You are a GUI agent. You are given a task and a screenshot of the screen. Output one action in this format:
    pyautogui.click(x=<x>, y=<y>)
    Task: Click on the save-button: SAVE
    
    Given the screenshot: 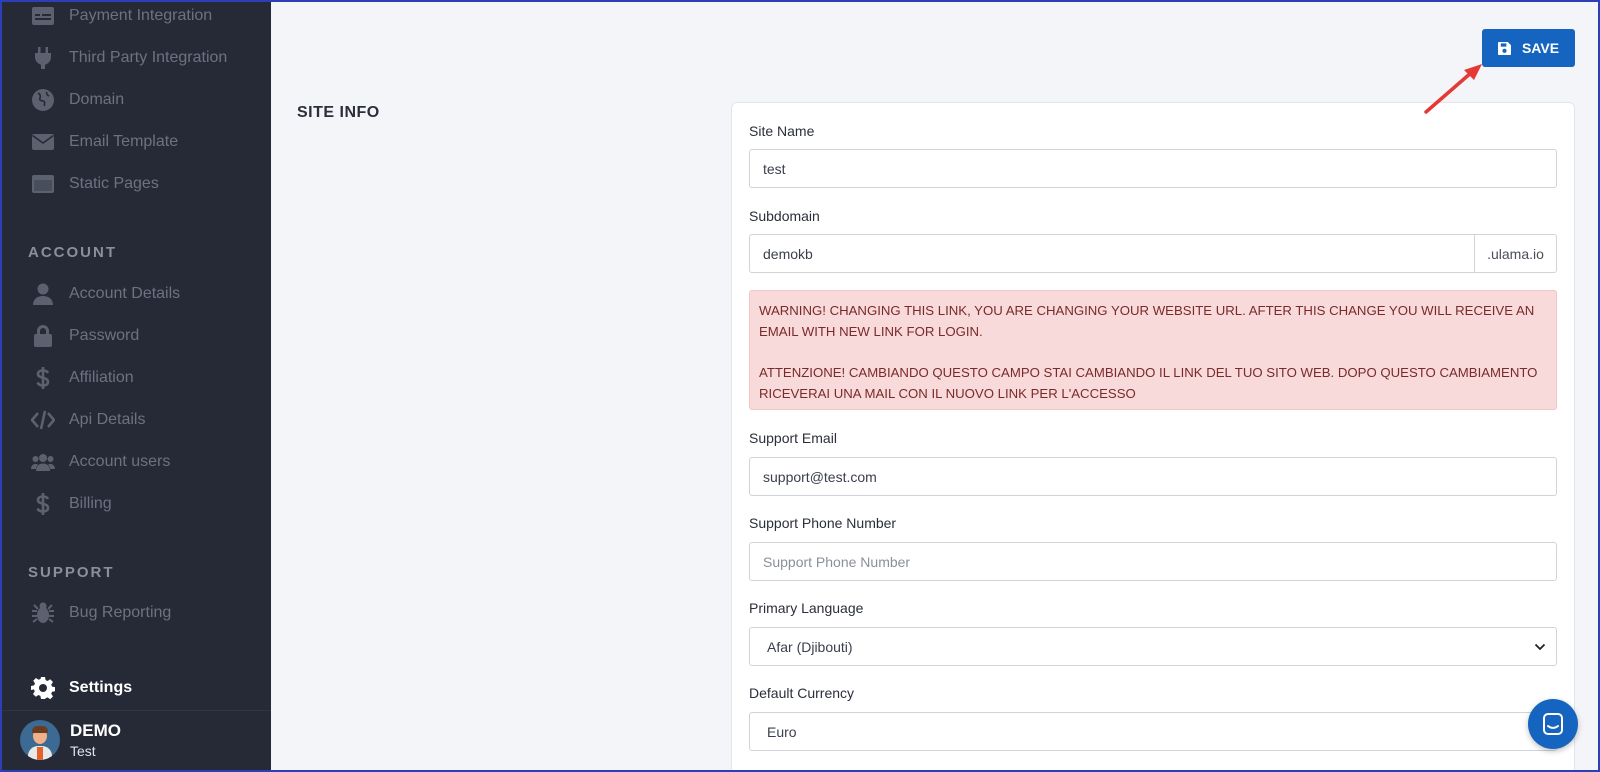 What is the action you would take?
    pyautogui.click(x=1528, y=48)
    